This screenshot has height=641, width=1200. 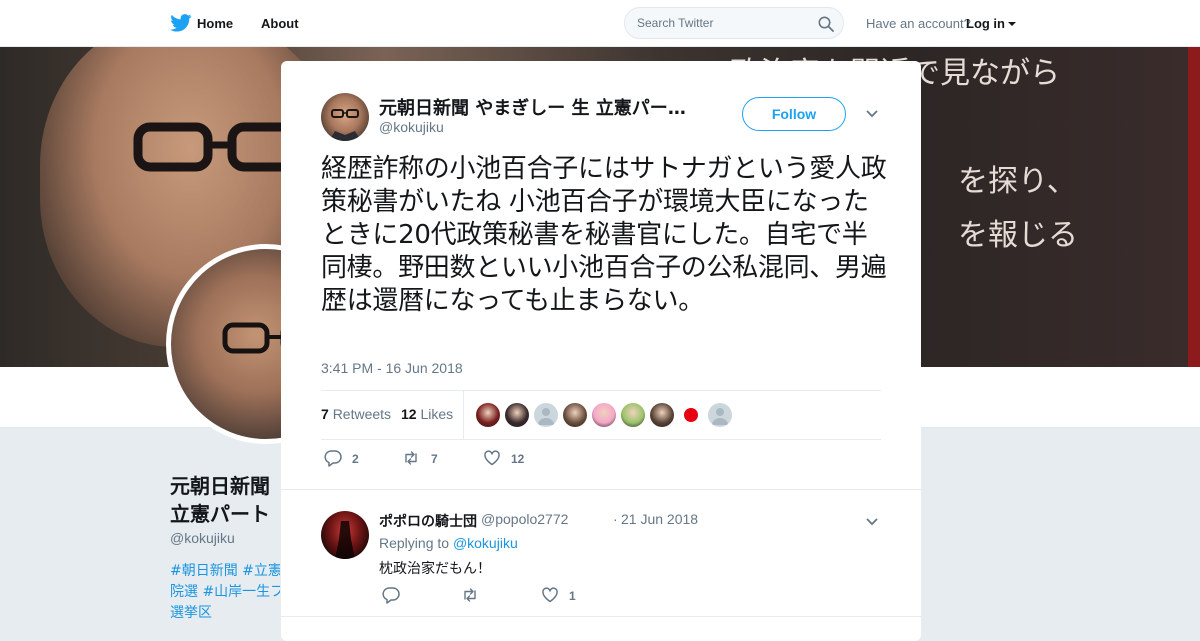 What do you see at coordinates (600, 23) in the screenshot?
I see `top-navigation-bar: Home About Have an account? Log in` at bounding box center [600, 23].